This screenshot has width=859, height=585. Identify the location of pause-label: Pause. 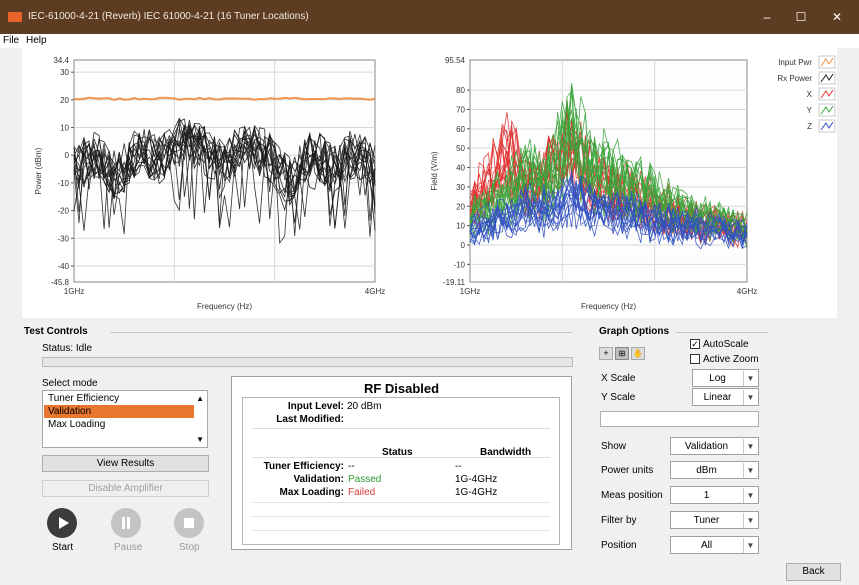
(128, 547).